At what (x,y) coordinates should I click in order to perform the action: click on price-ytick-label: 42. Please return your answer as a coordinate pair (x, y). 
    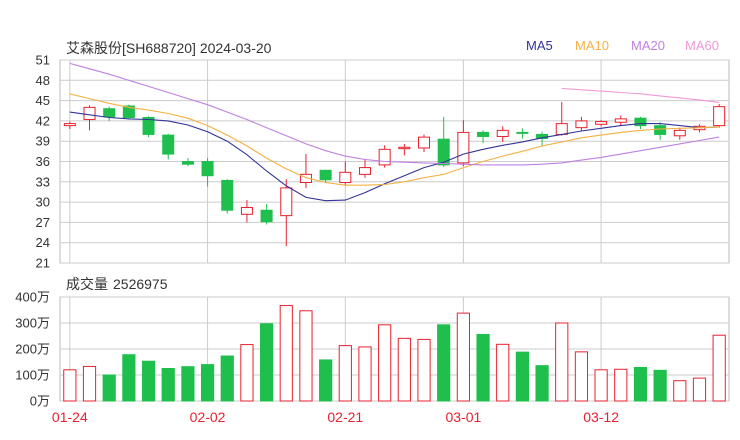
    Looking at the image, I should click on (43, 120).